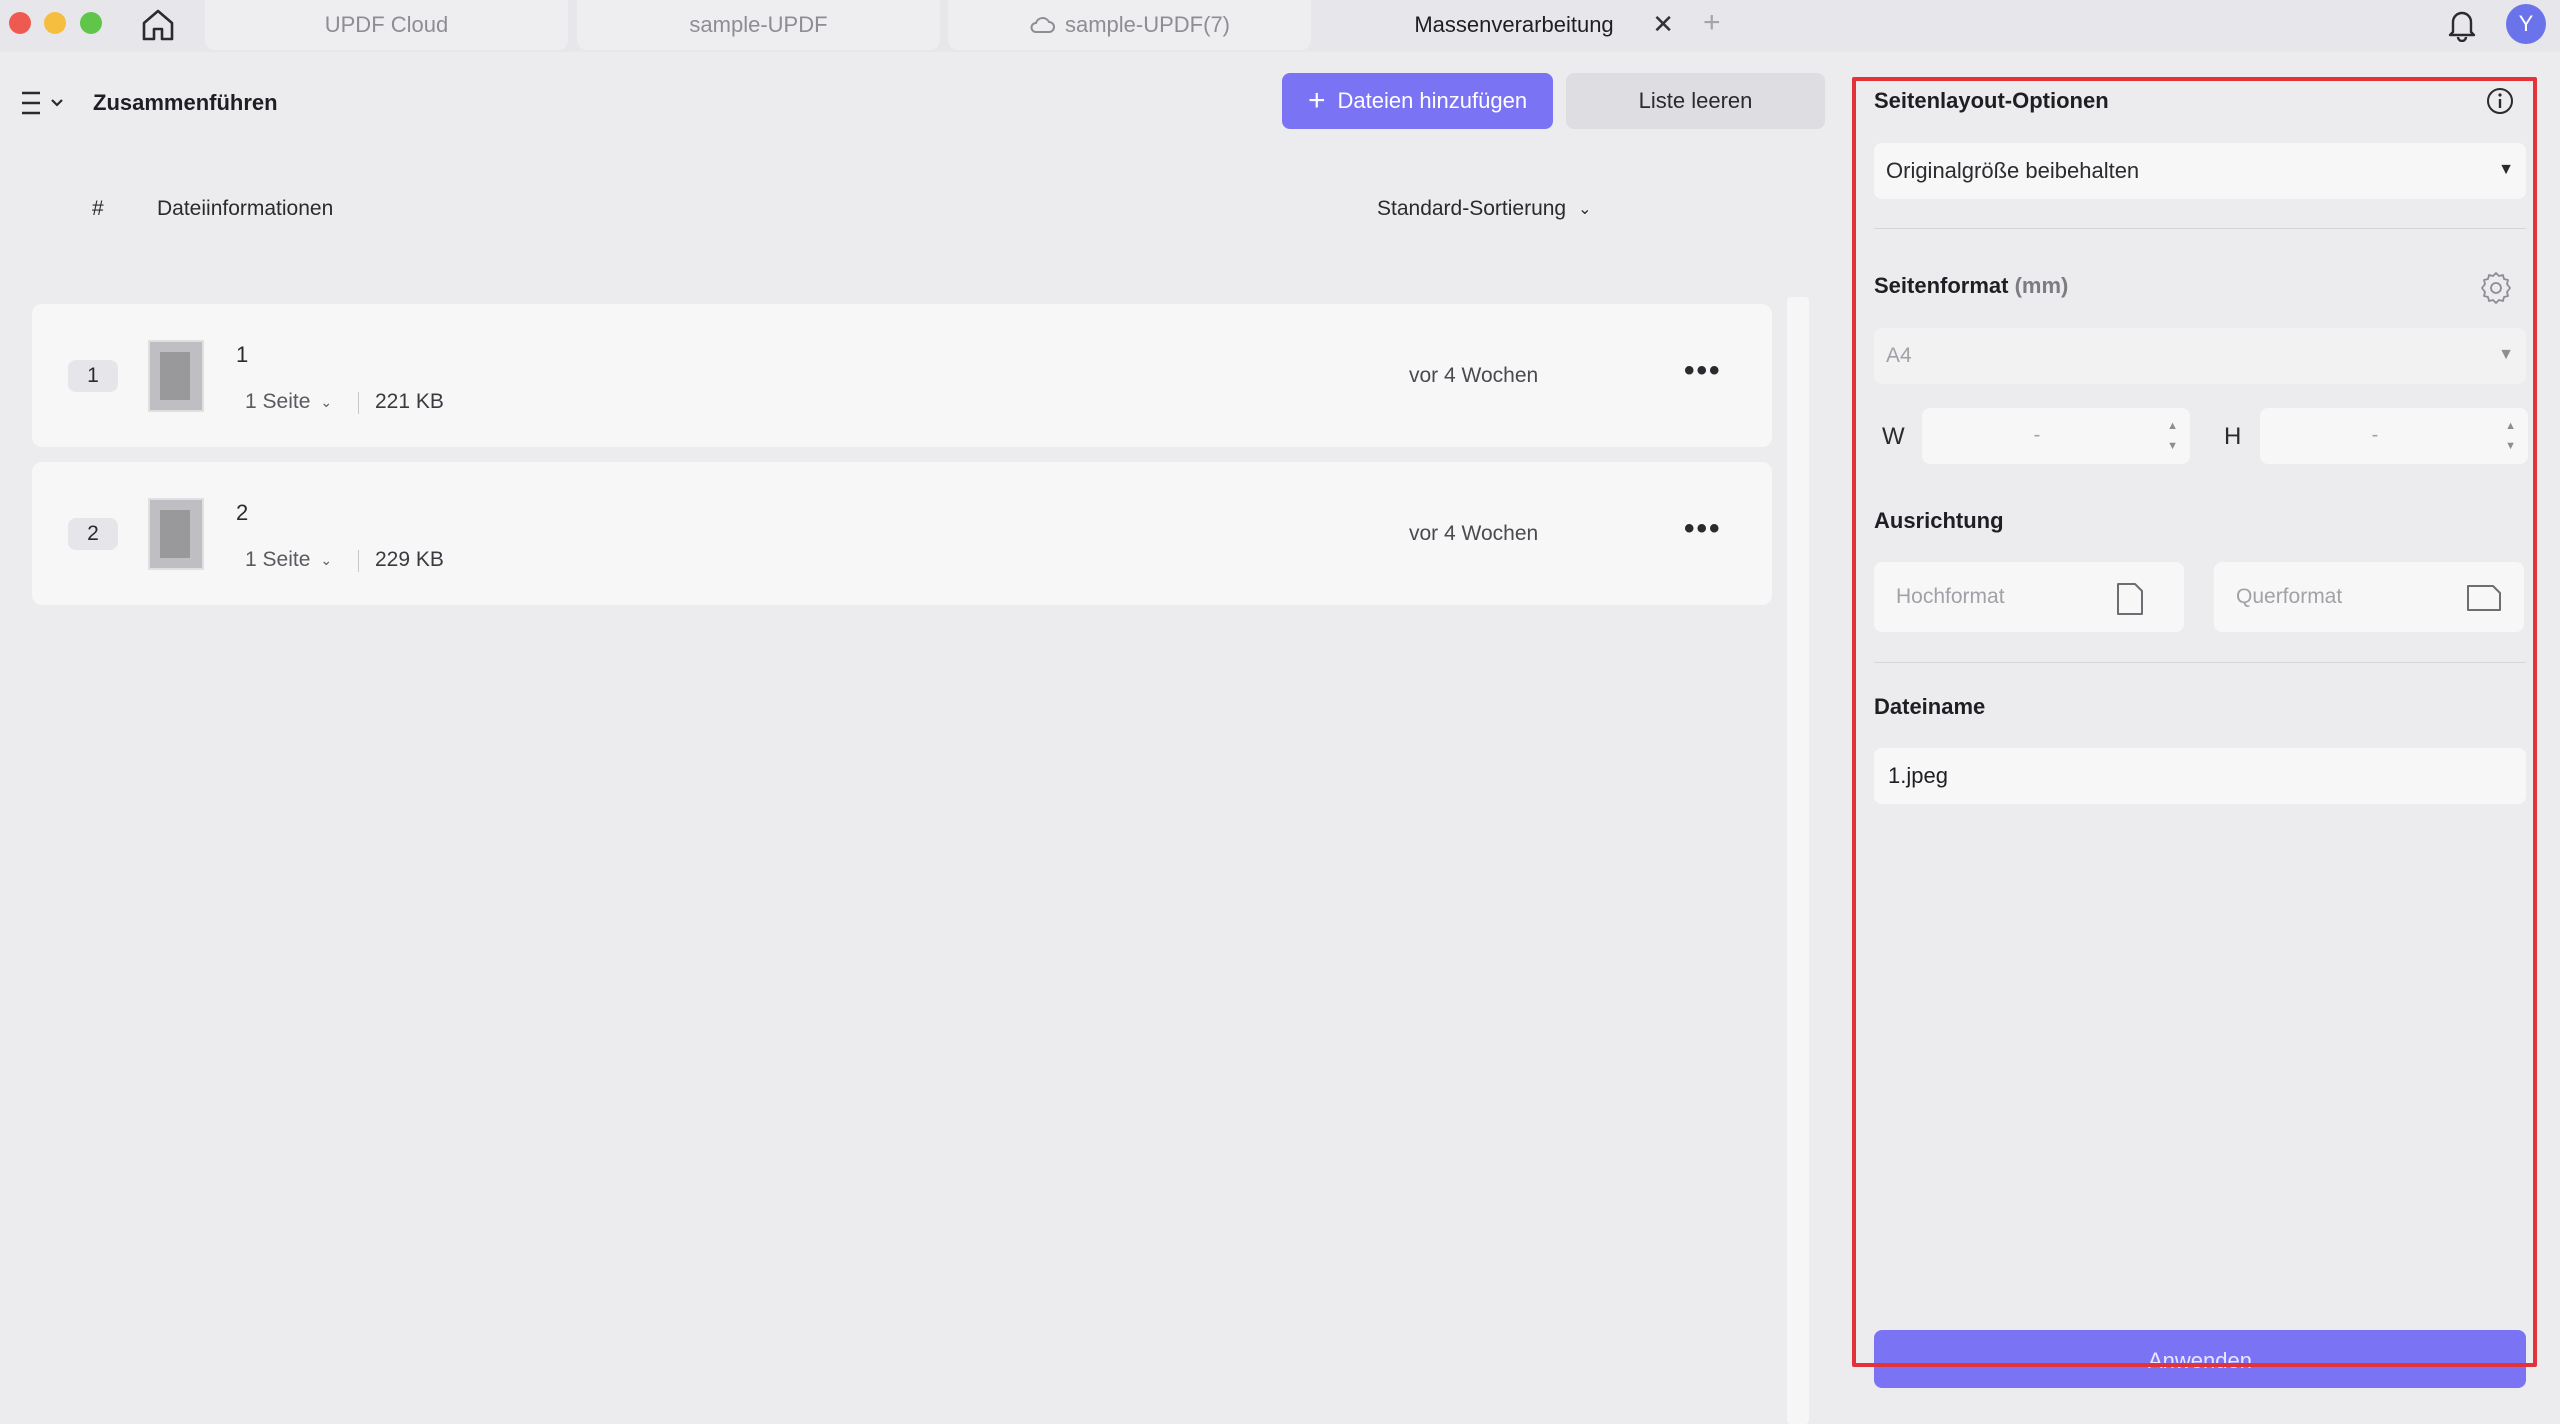 Image resolution: width=2560 pixels, height=1424 pixels. What do you see at coordinates (1472, 208) in the screenshot?
I see `sort-label: Standard-Sortierung` at bounding box center [1472, 208].